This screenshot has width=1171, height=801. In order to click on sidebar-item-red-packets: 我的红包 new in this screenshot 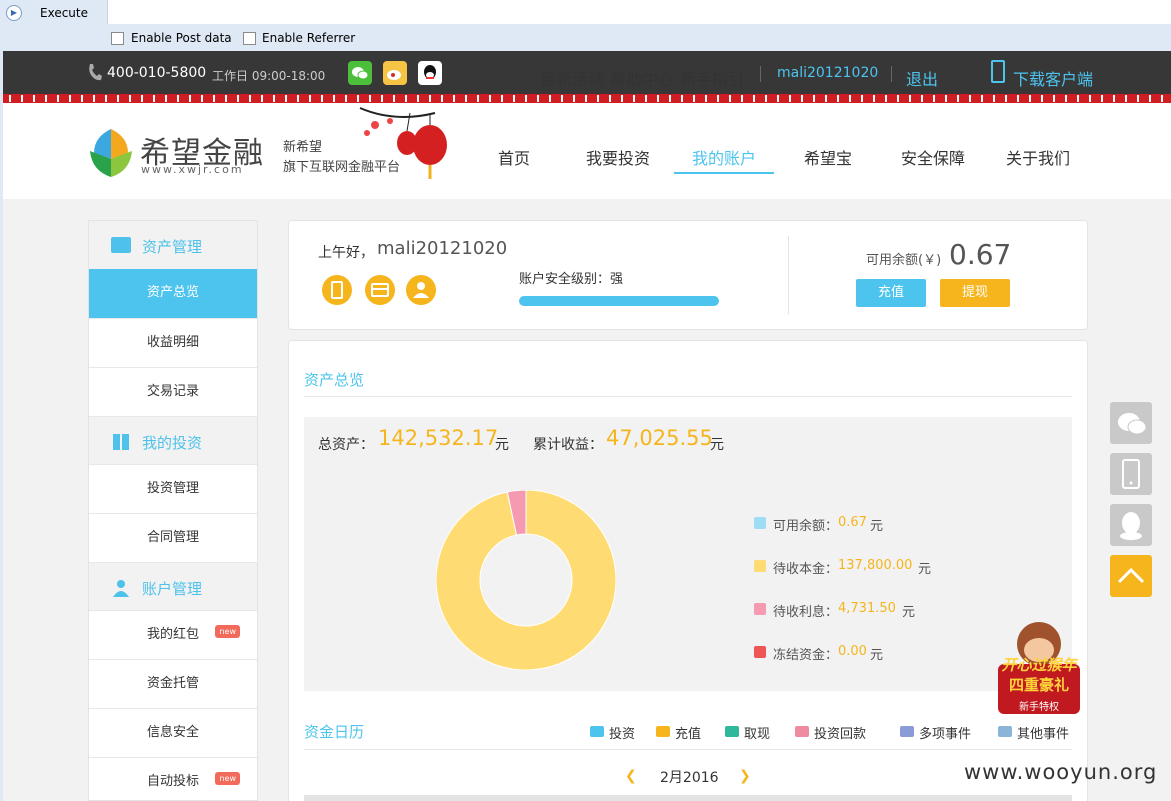, I will do `click(173, 634)`.